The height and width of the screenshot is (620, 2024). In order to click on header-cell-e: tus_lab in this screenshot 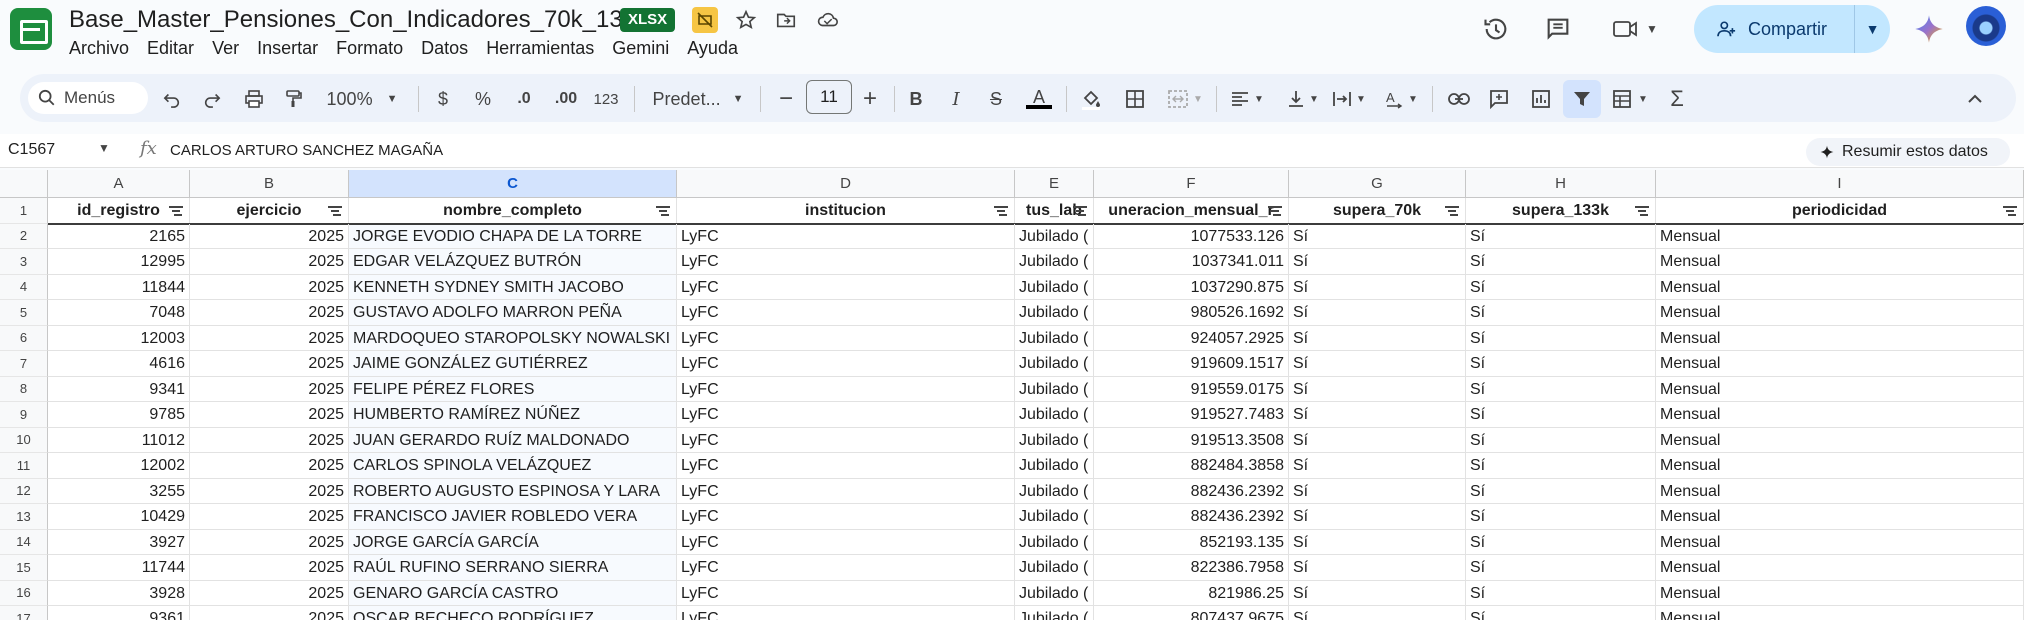, I will do `click(1054, 211)`.